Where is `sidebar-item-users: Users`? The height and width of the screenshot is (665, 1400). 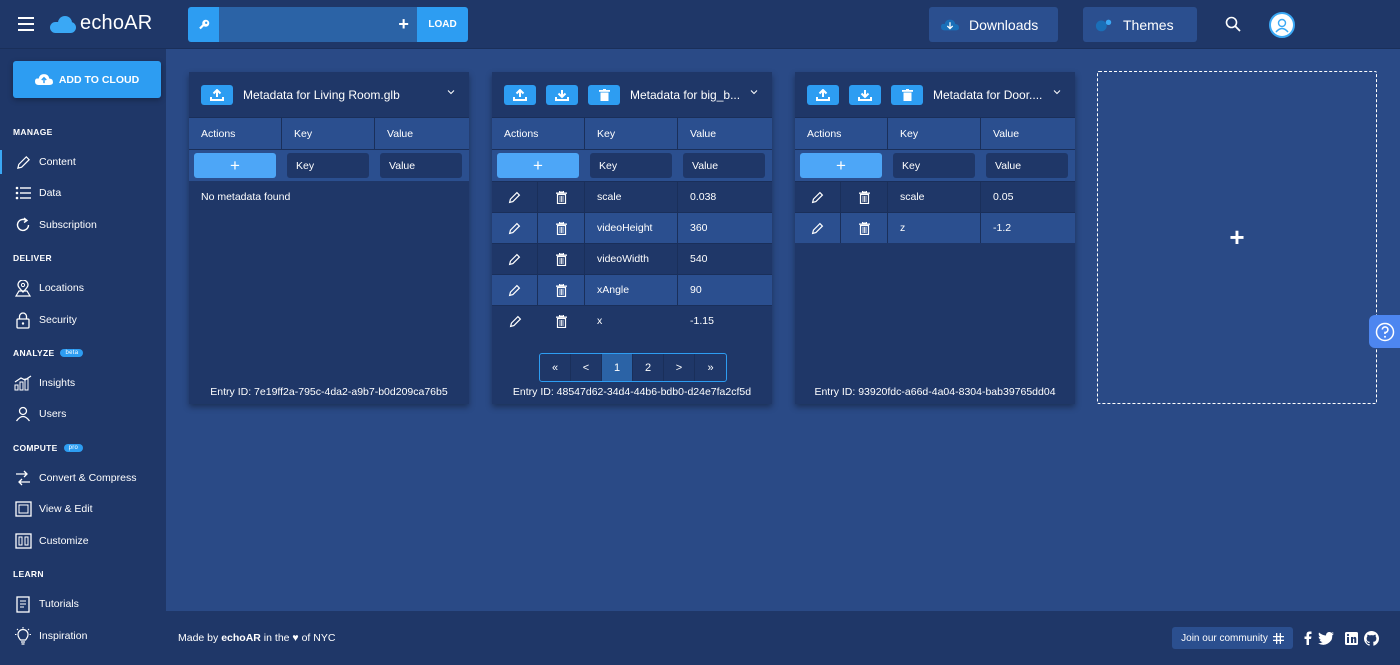
sidebar-item-users: Users is located at coordinates (83, 414).